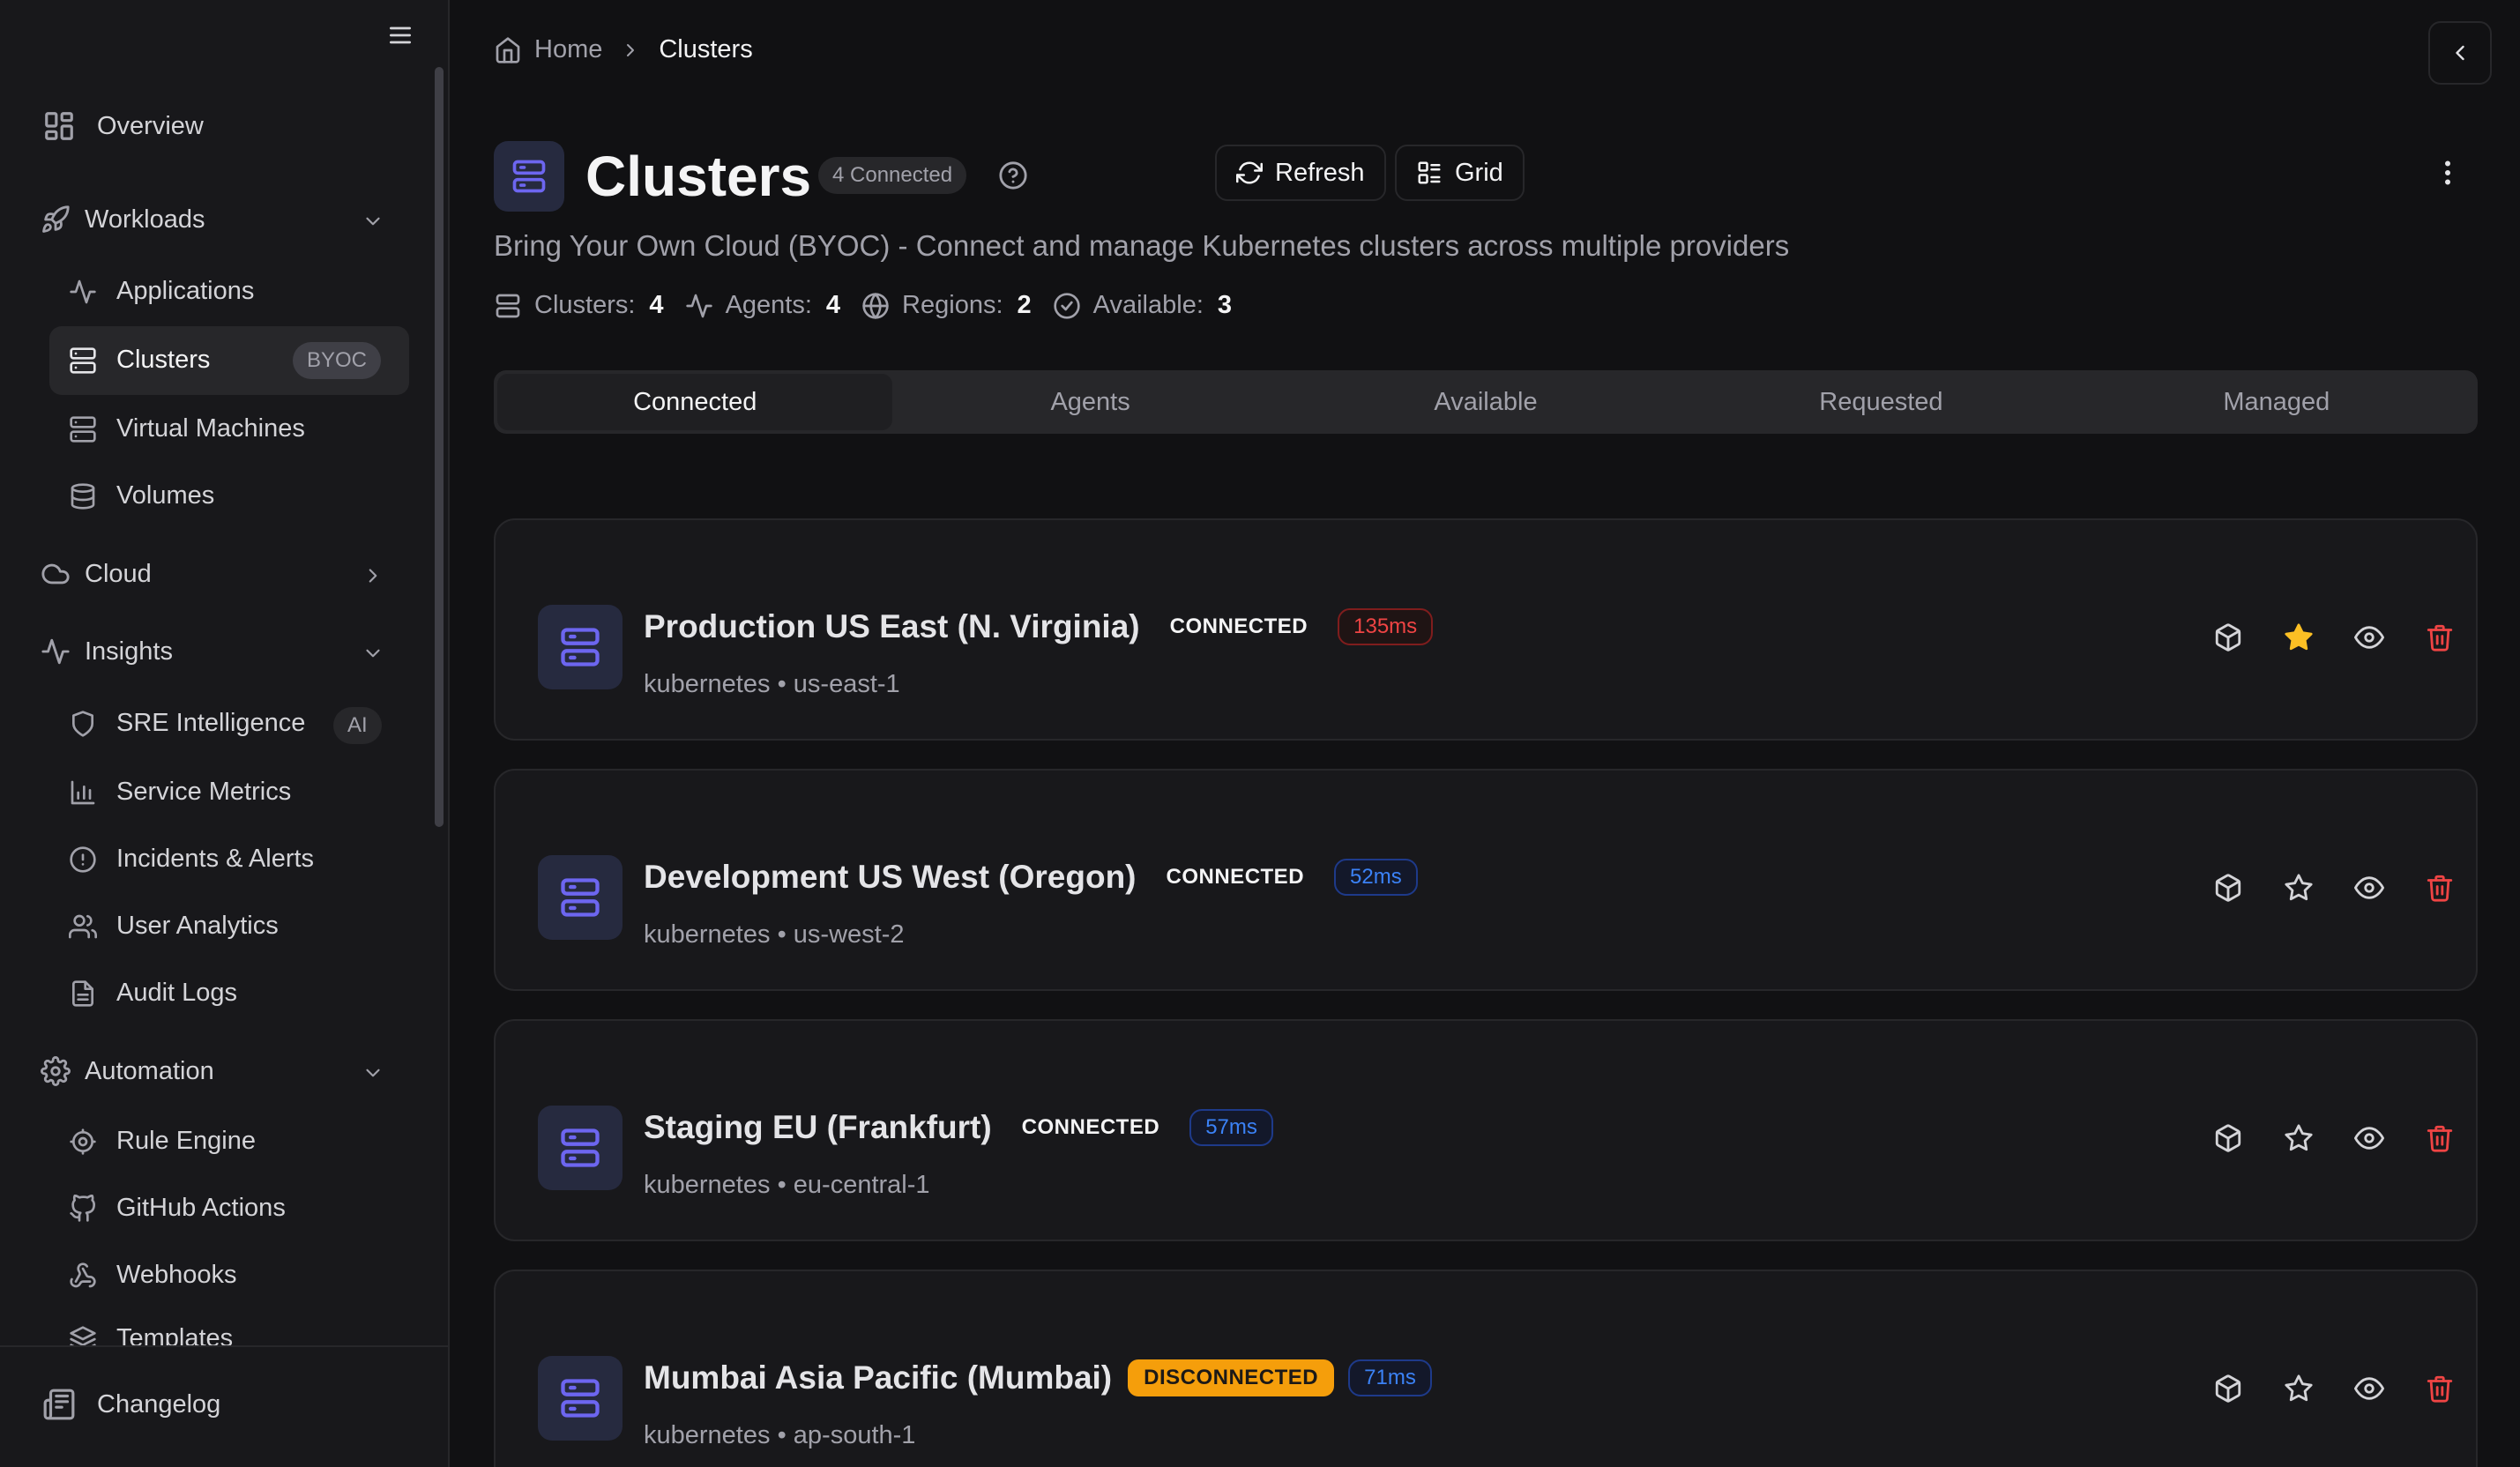 This screenshot has width=2520, height=1467. I want to click on sidebar-item-rule-engine: Rule Engine, so click(162, 1142).